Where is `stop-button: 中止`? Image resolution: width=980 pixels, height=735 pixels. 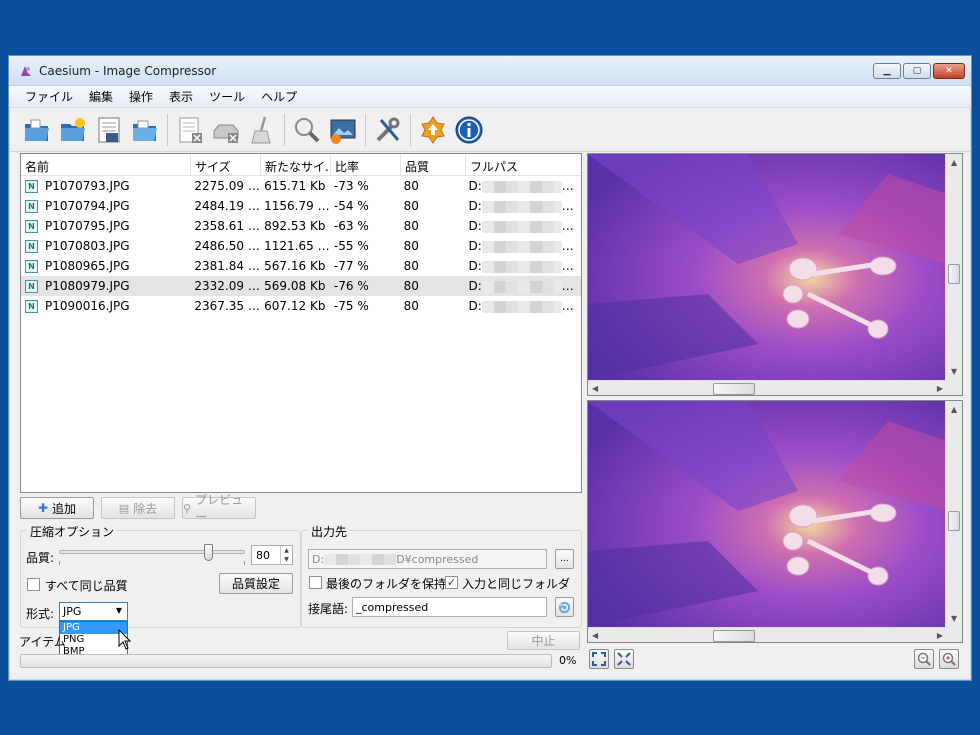 stop-button: 中止 is located at coordinates (543, 640).